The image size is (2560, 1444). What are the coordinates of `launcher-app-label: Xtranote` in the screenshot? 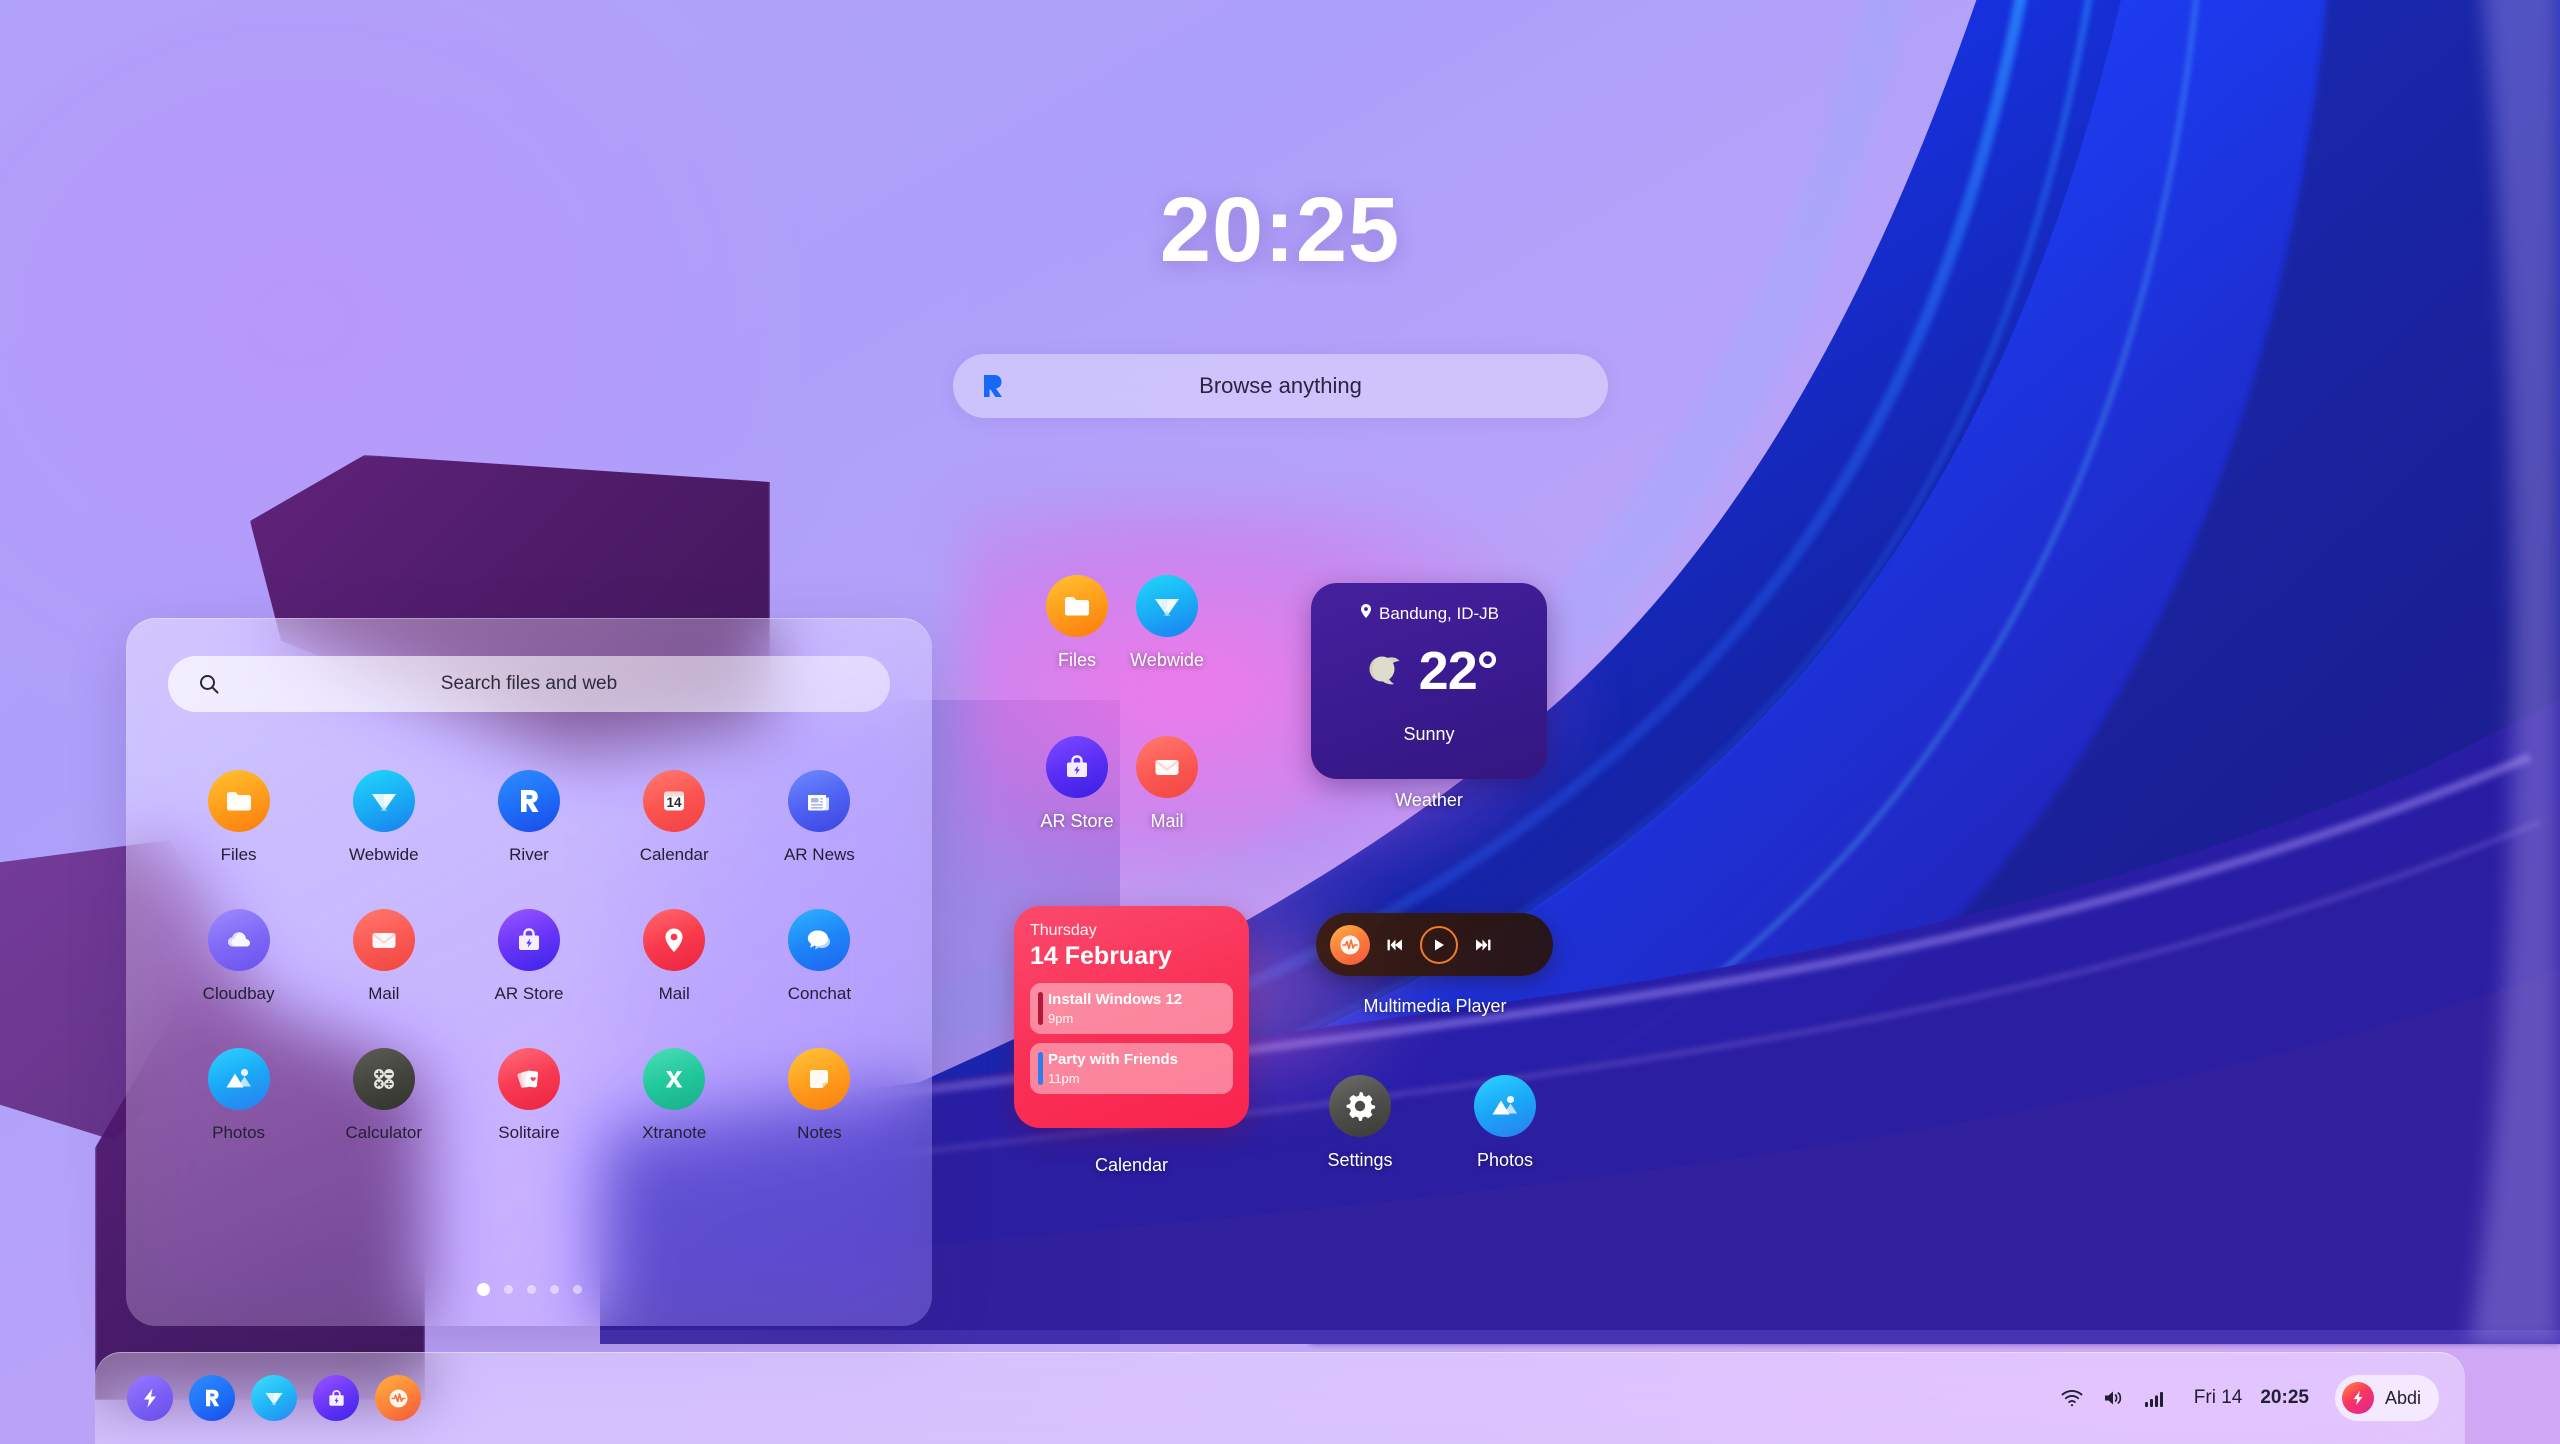 It's located at (674, 1132).